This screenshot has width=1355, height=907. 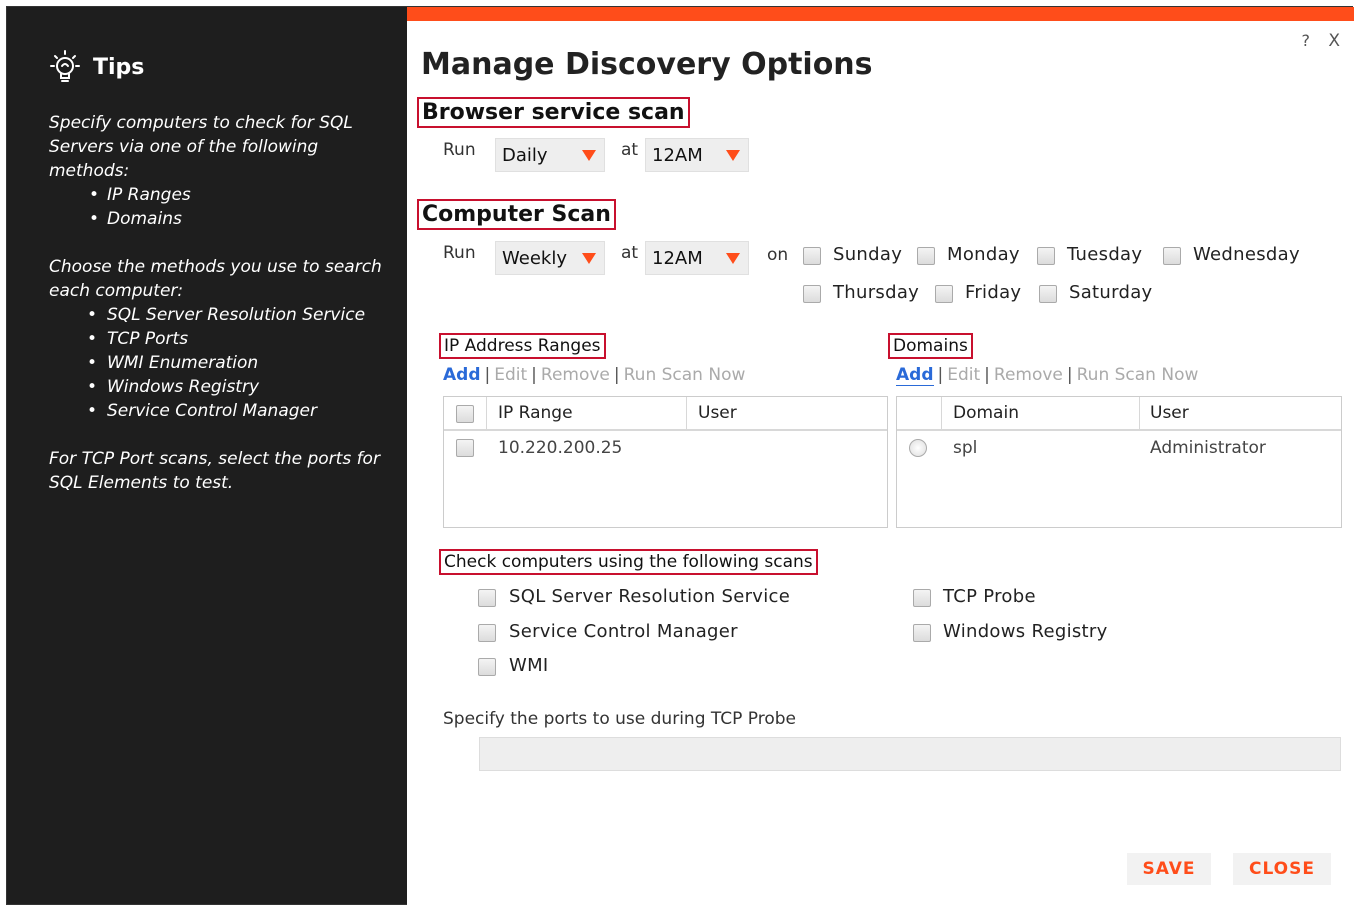 I want to click on browser-time-select: 12AM, so click(x=697, y=155).